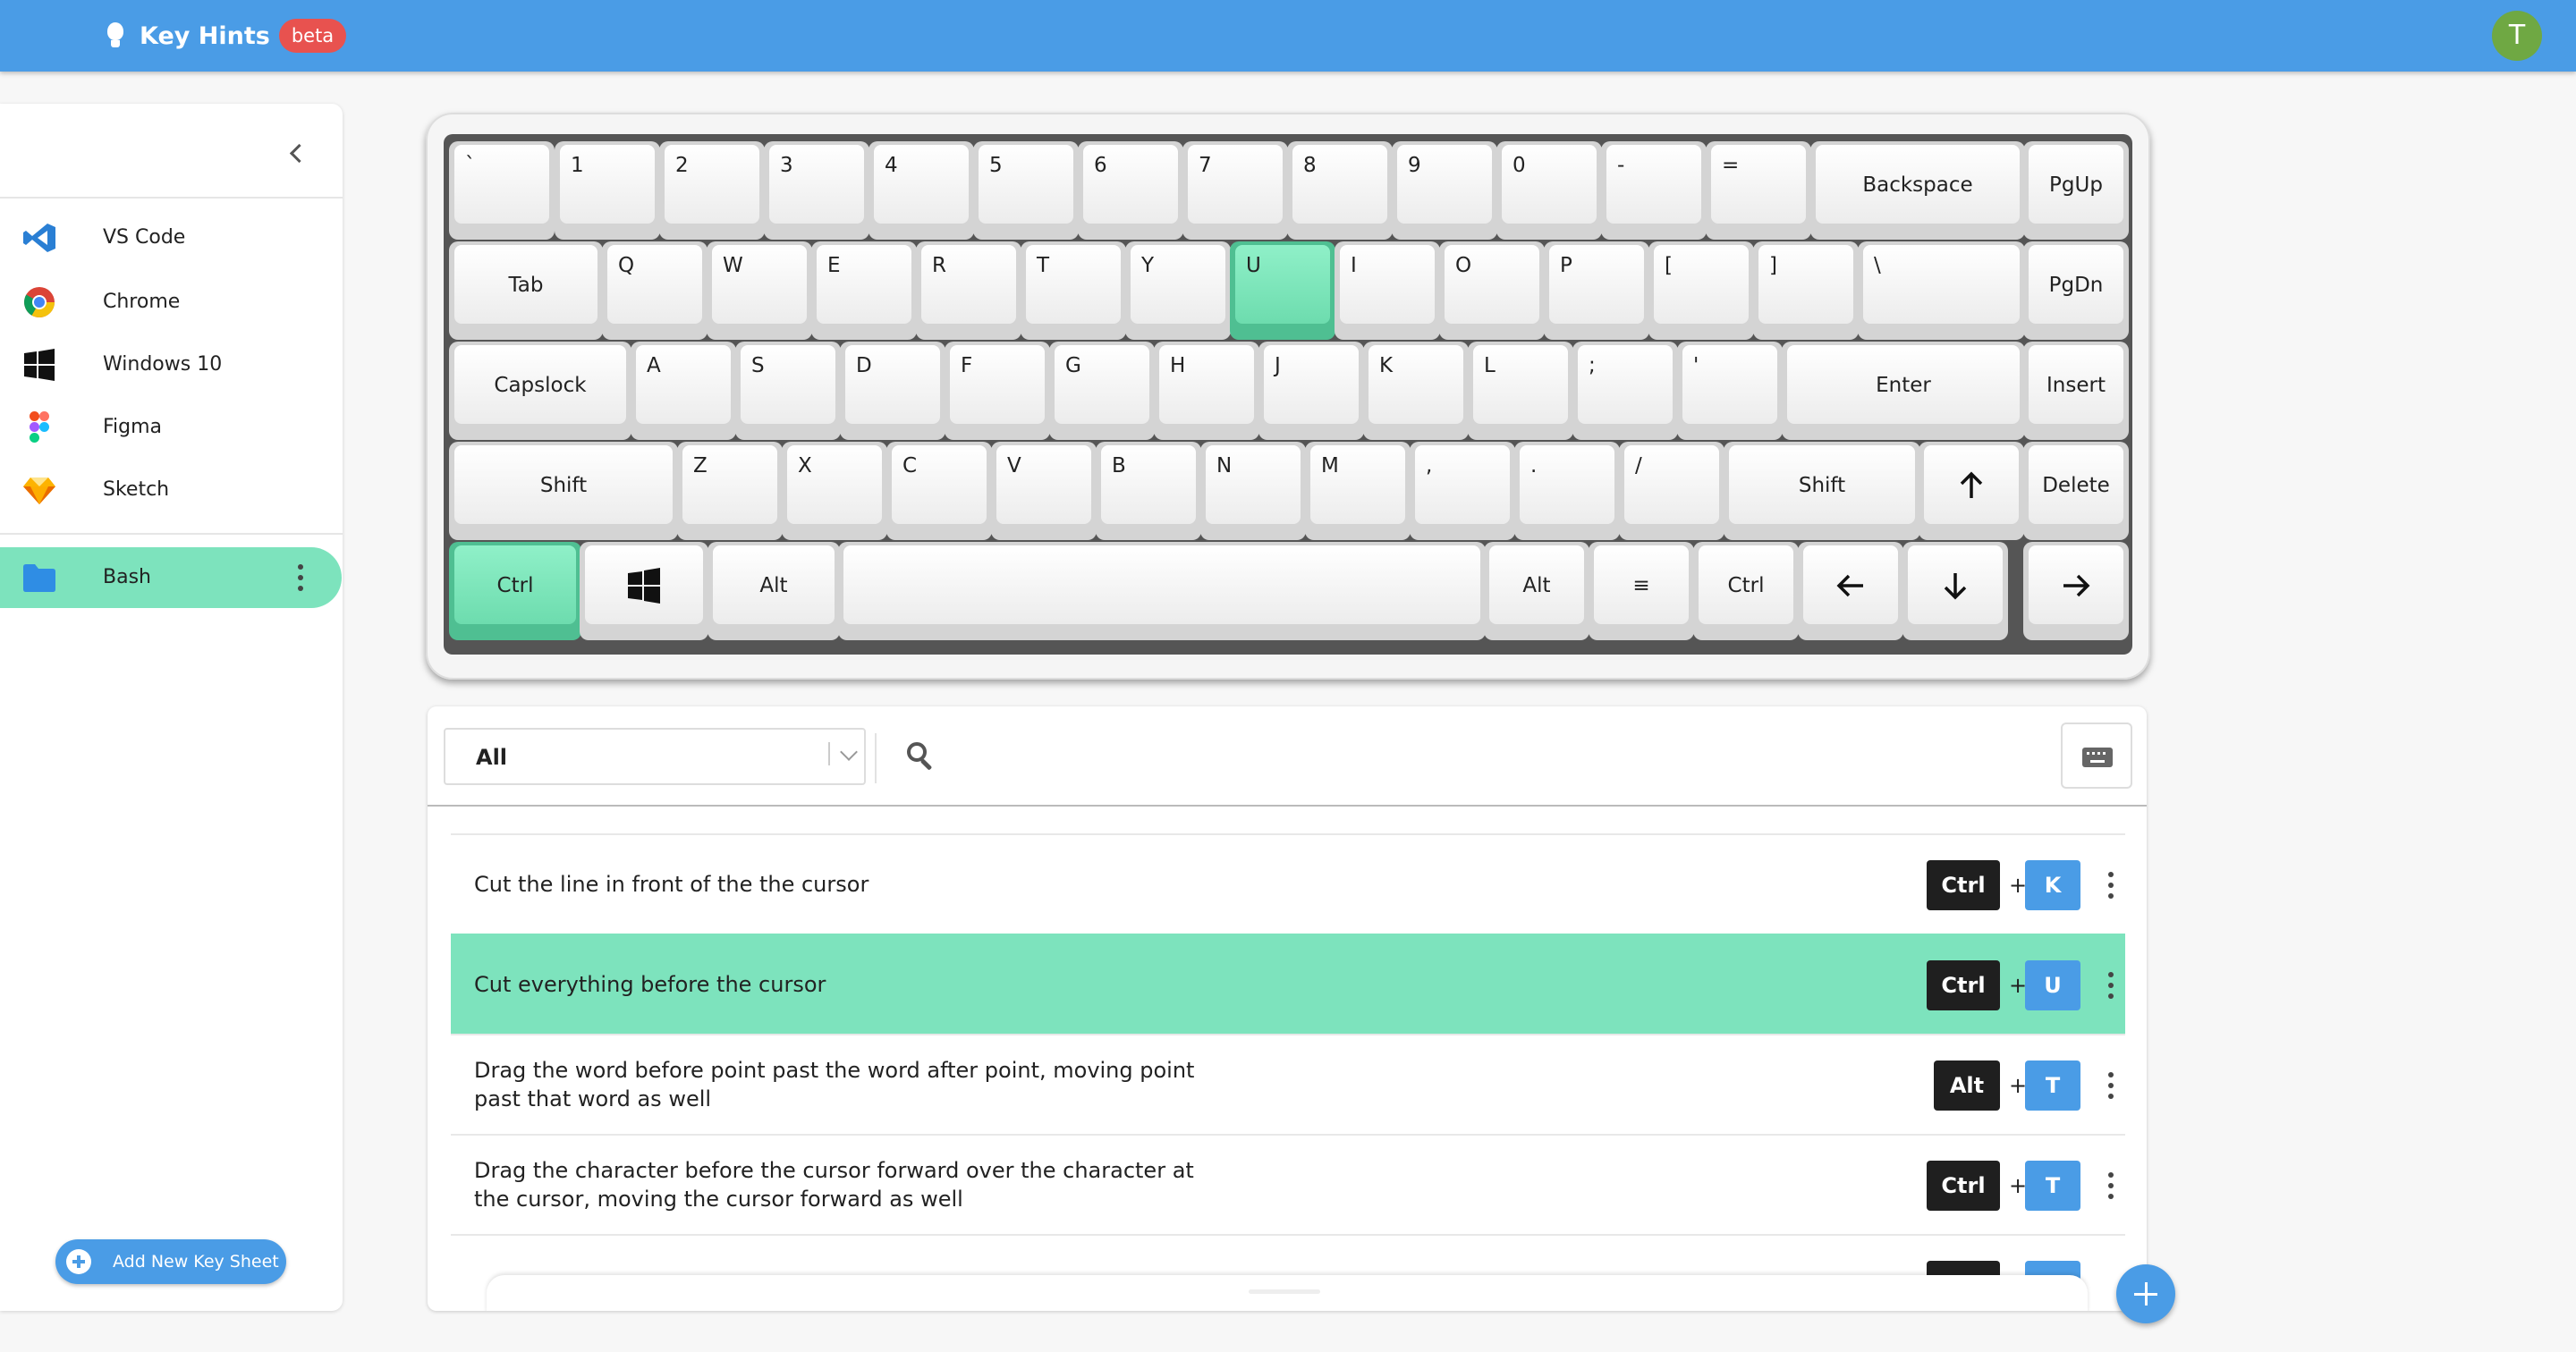  What do you see at coordinates (1026, 190) in the screenshot?
I see `key-5: 5` at bounding box center [1026, 190].